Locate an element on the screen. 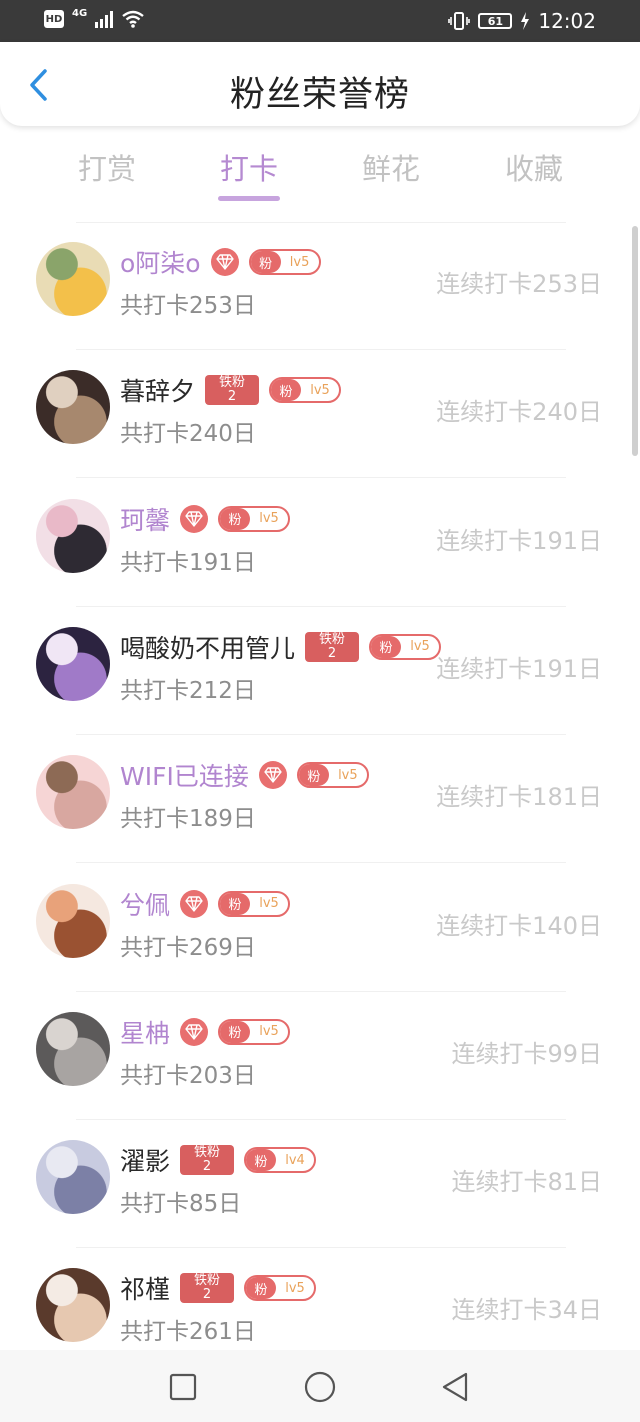 The width and height of the screenshot is (640, 1422). username: 珂馨 is located at coordinates (145, 519).